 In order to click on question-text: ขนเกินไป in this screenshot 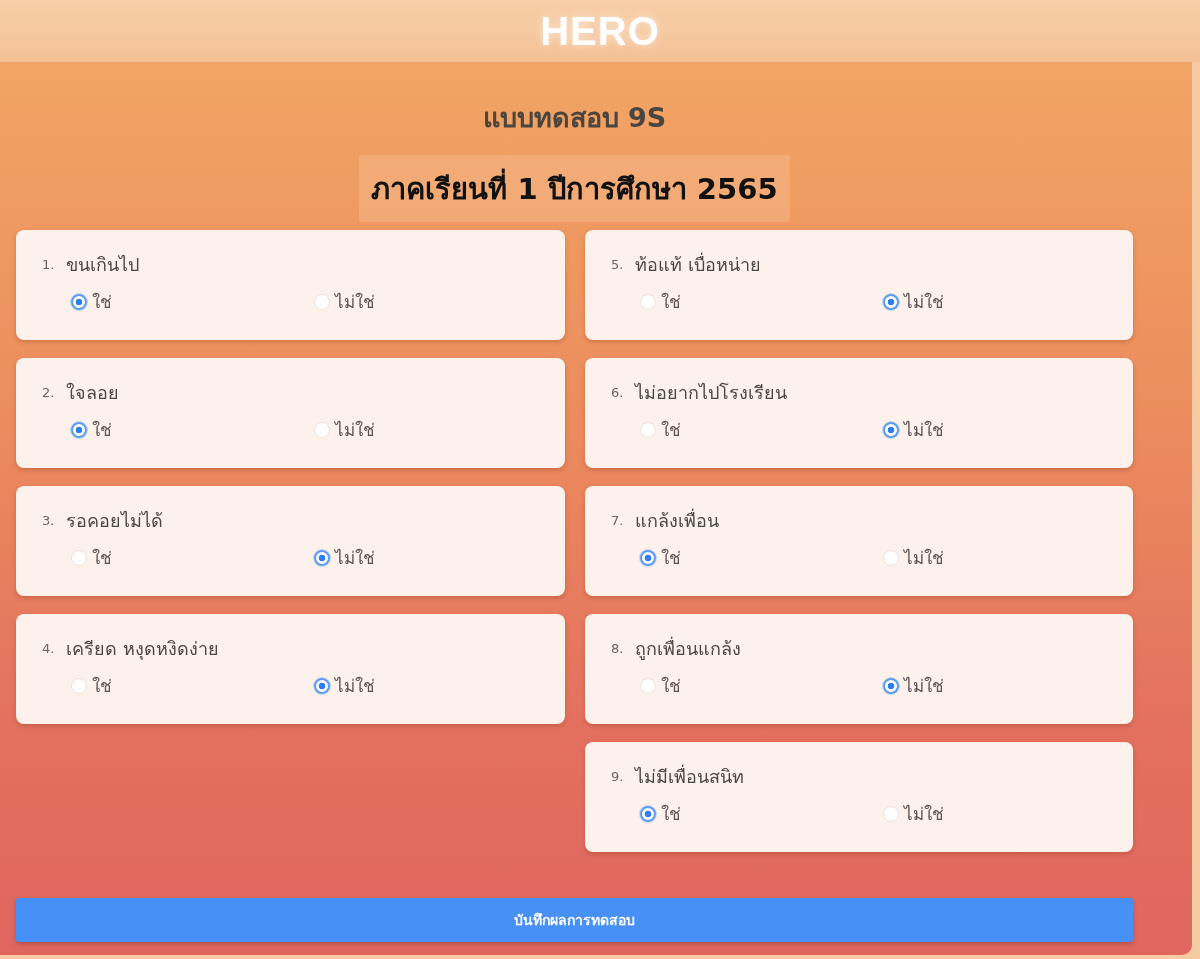, I will do `click(103, 264)`.